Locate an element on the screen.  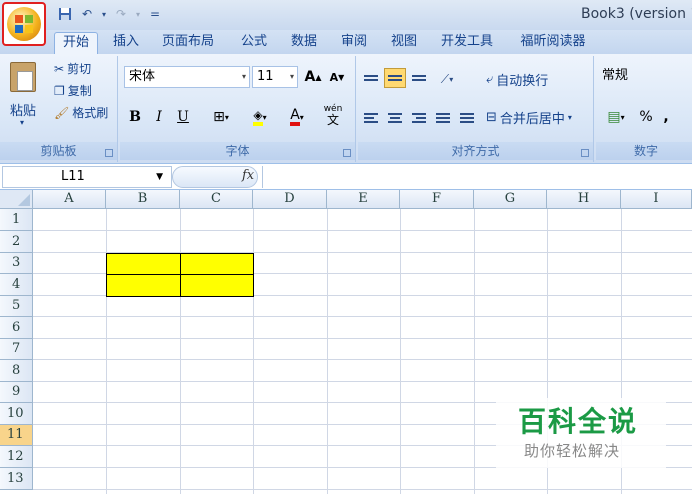
font-color-button: A ▾ is located at coordinates (297, 117).